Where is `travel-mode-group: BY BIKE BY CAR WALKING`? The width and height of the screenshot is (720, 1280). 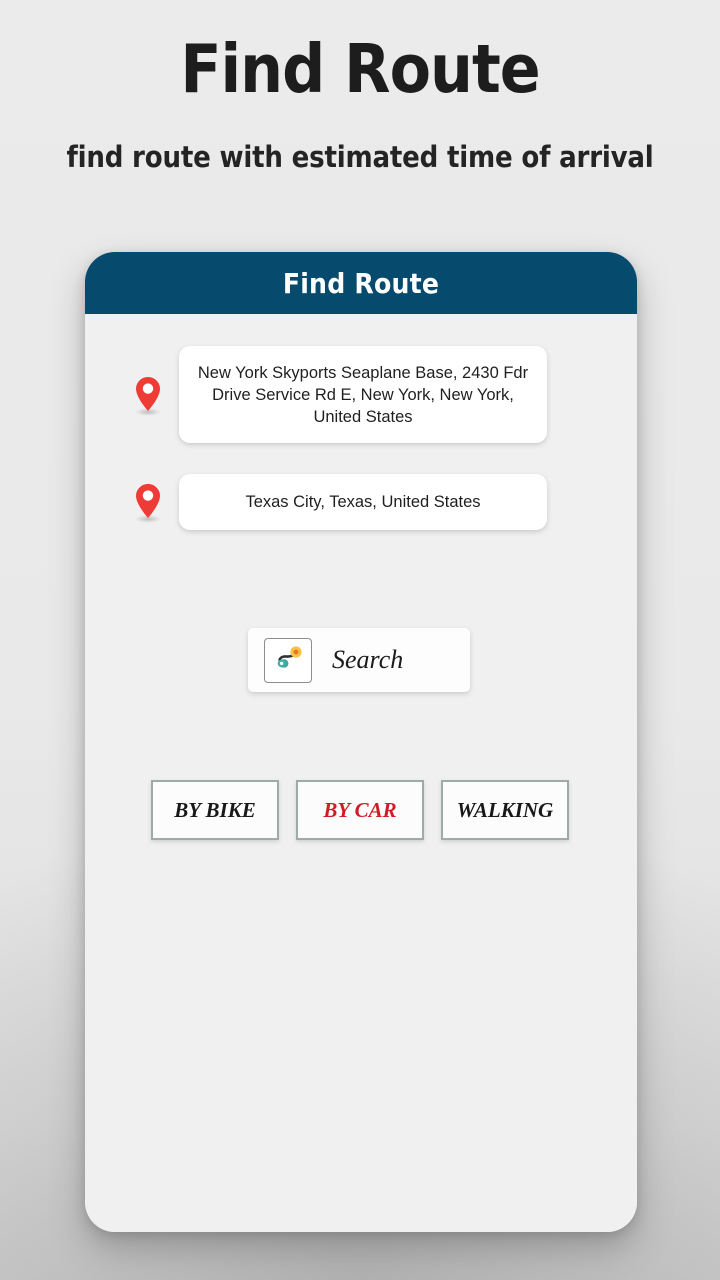 travel-mode-group: BY BIKE BY CAR WALKING is located at coordinates (360, 810).